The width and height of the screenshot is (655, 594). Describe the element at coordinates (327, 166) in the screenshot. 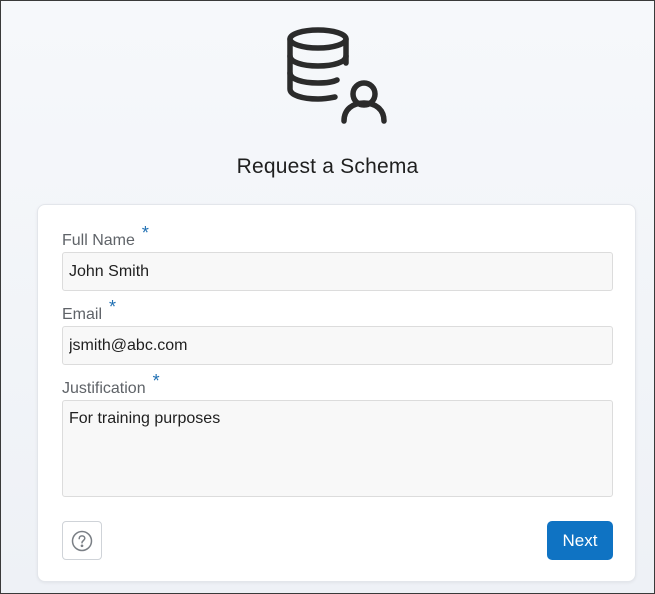

I see `page-title: Request a Schema` at that location.